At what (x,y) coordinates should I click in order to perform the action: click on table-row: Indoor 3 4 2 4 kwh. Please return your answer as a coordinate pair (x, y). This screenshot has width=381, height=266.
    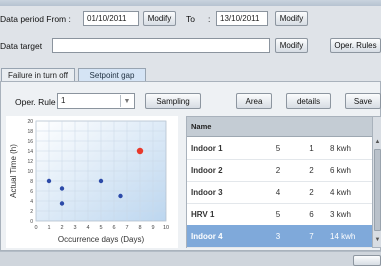
    Looking at the image, I should click on (279, 192).